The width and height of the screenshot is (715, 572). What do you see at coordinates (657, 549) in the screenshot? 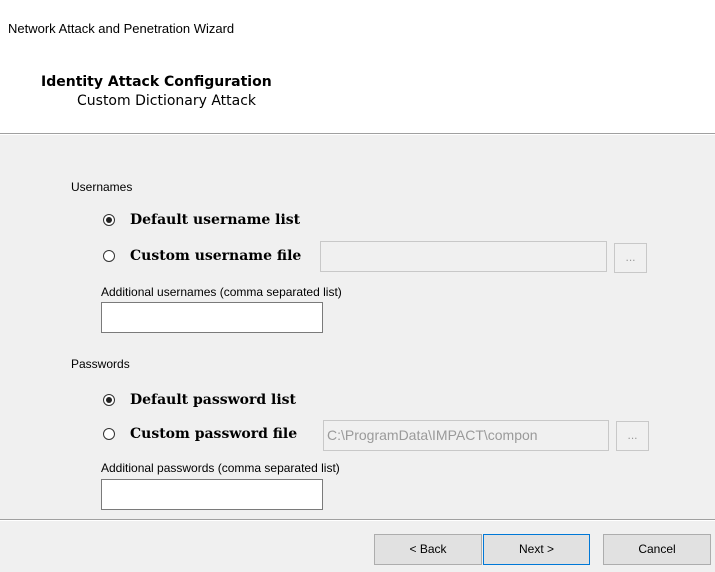
I see `cancel-button: Cancel` at bounding box center [657, 549].